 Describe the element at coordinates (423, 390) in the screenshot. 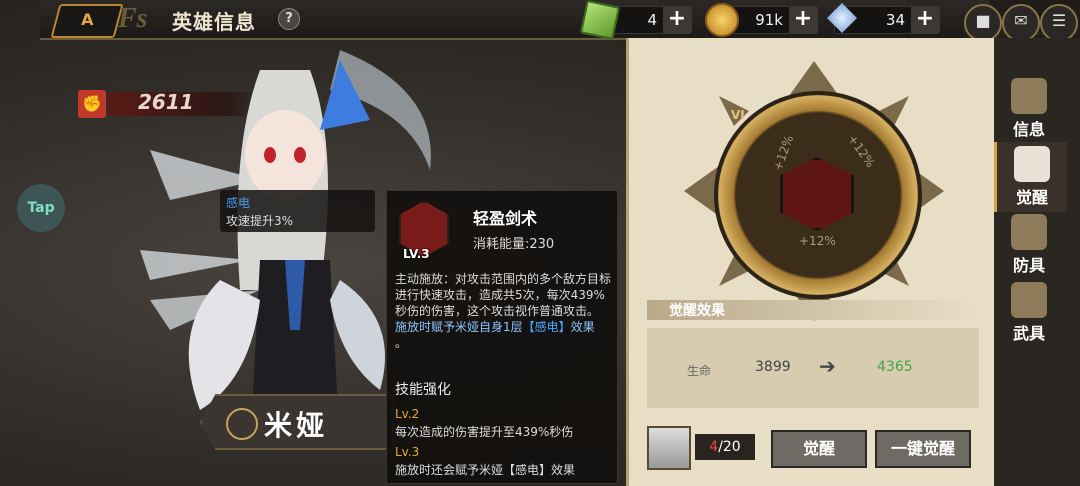

I see `enhance-title: 技能强化` at that location.